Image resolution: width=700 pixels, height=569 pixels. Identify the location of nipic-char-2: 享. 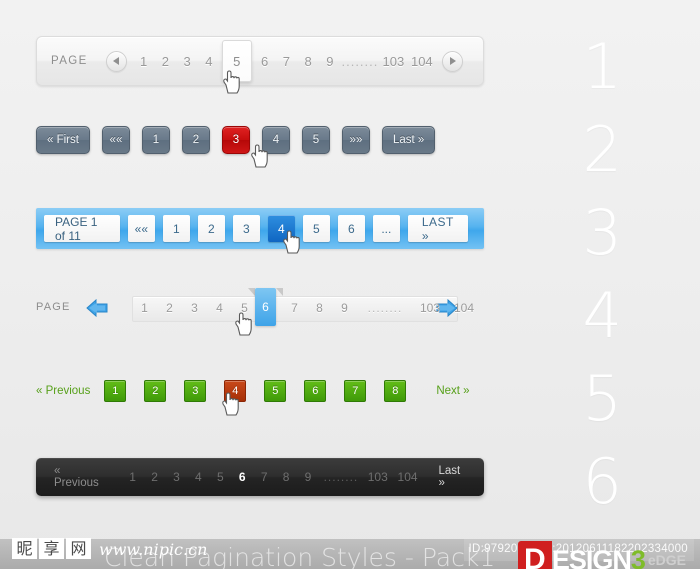
(51, 548).